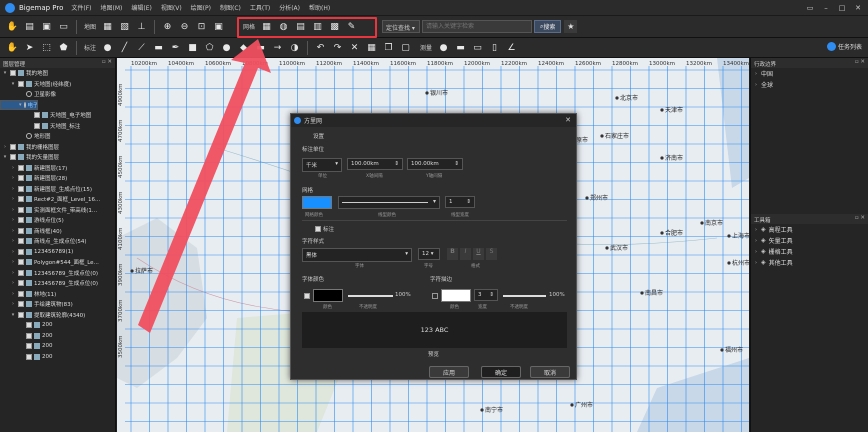 Image resolution: width=868 pixels, height=432 pixels. I want to click on font-color-checkbox, so click(307, 296).